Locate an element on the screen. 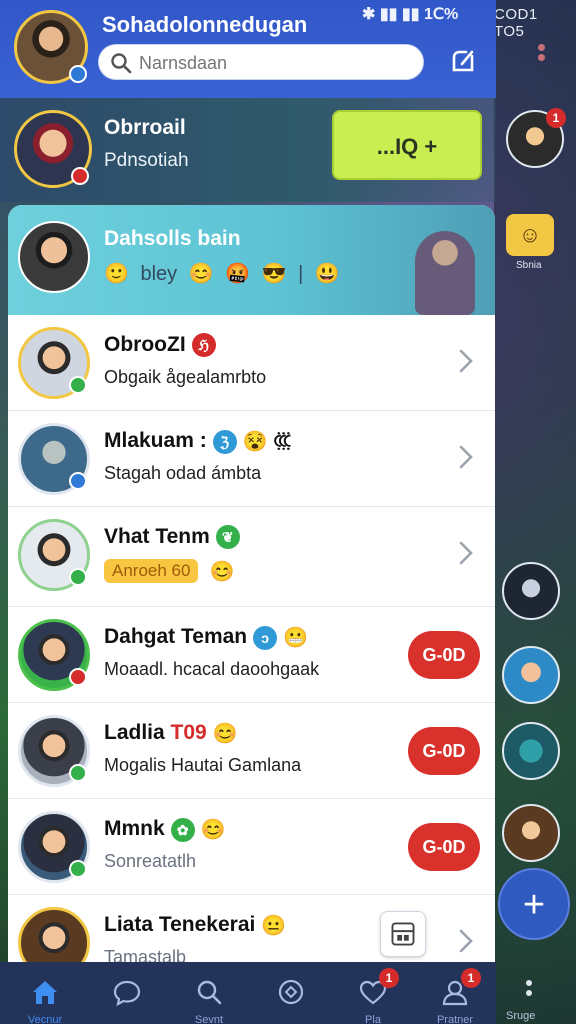 The height and width of the screenshot is (1024, 576). bottom-tab-bar: Vecnur Sevnt 1 Pla 1 Pratner is located at coordinates (248, 993).